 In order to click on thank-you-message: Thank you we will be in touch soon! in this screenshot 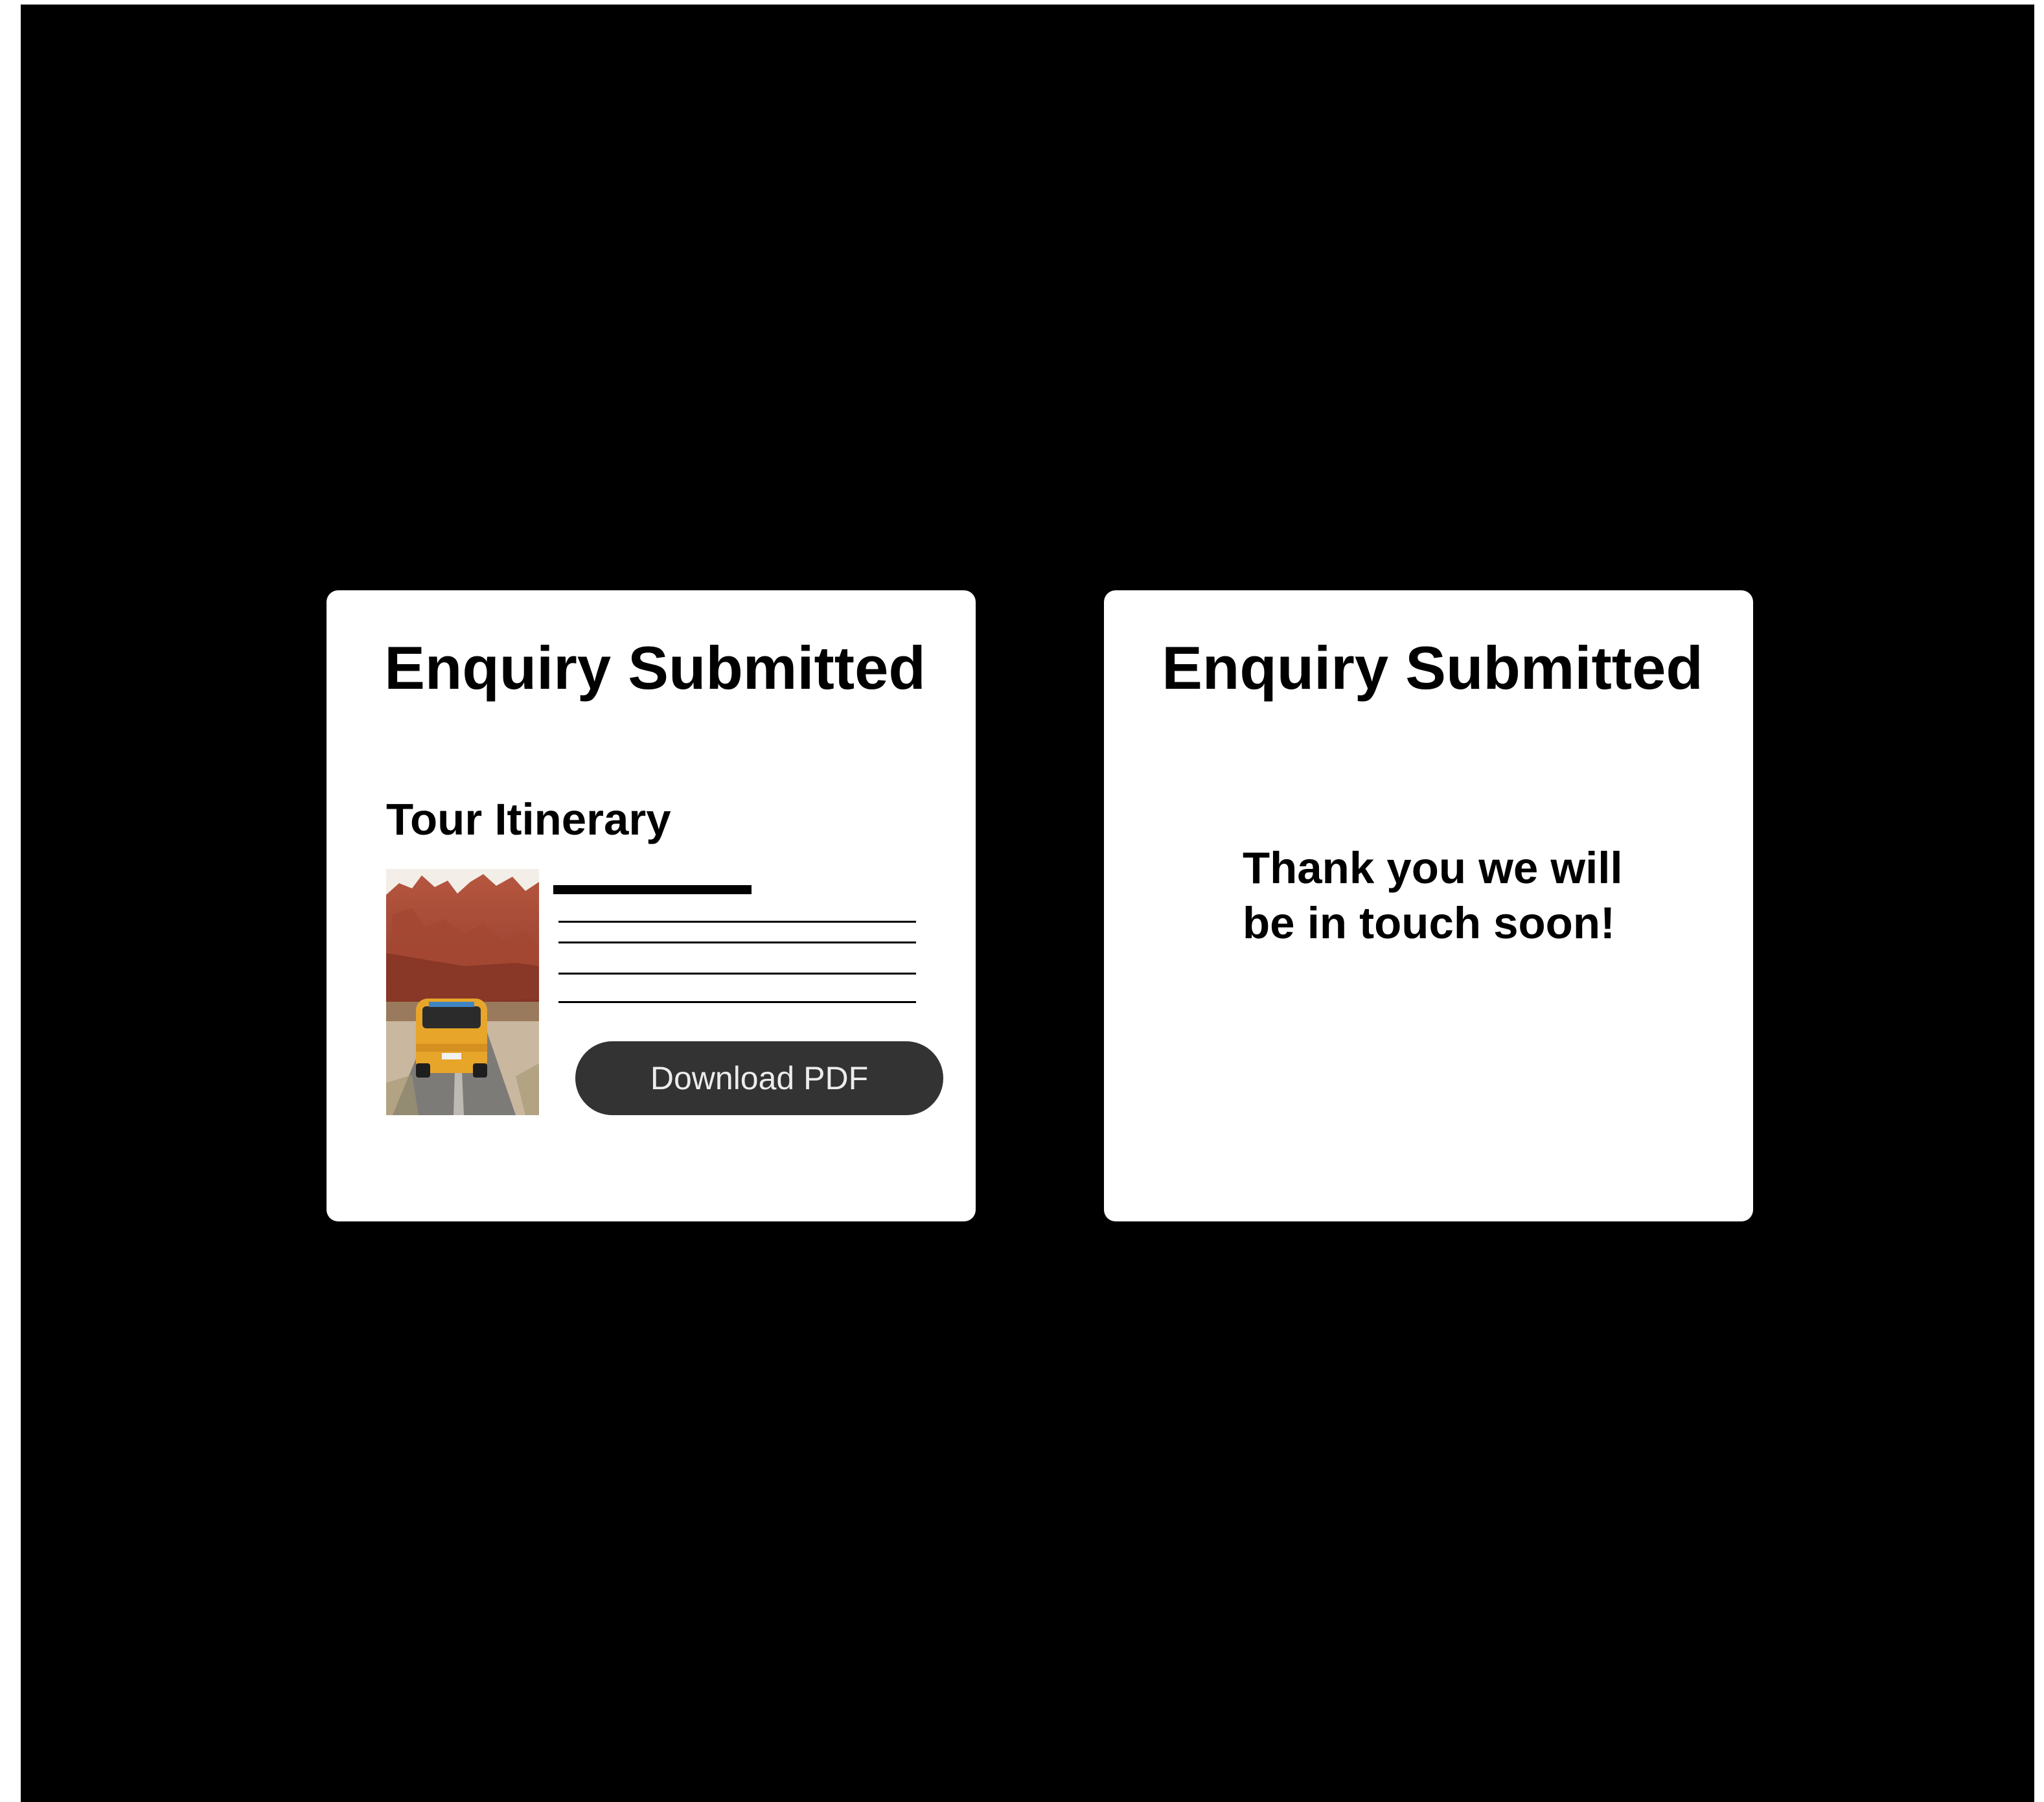, I will do `click(1470, 895)`.